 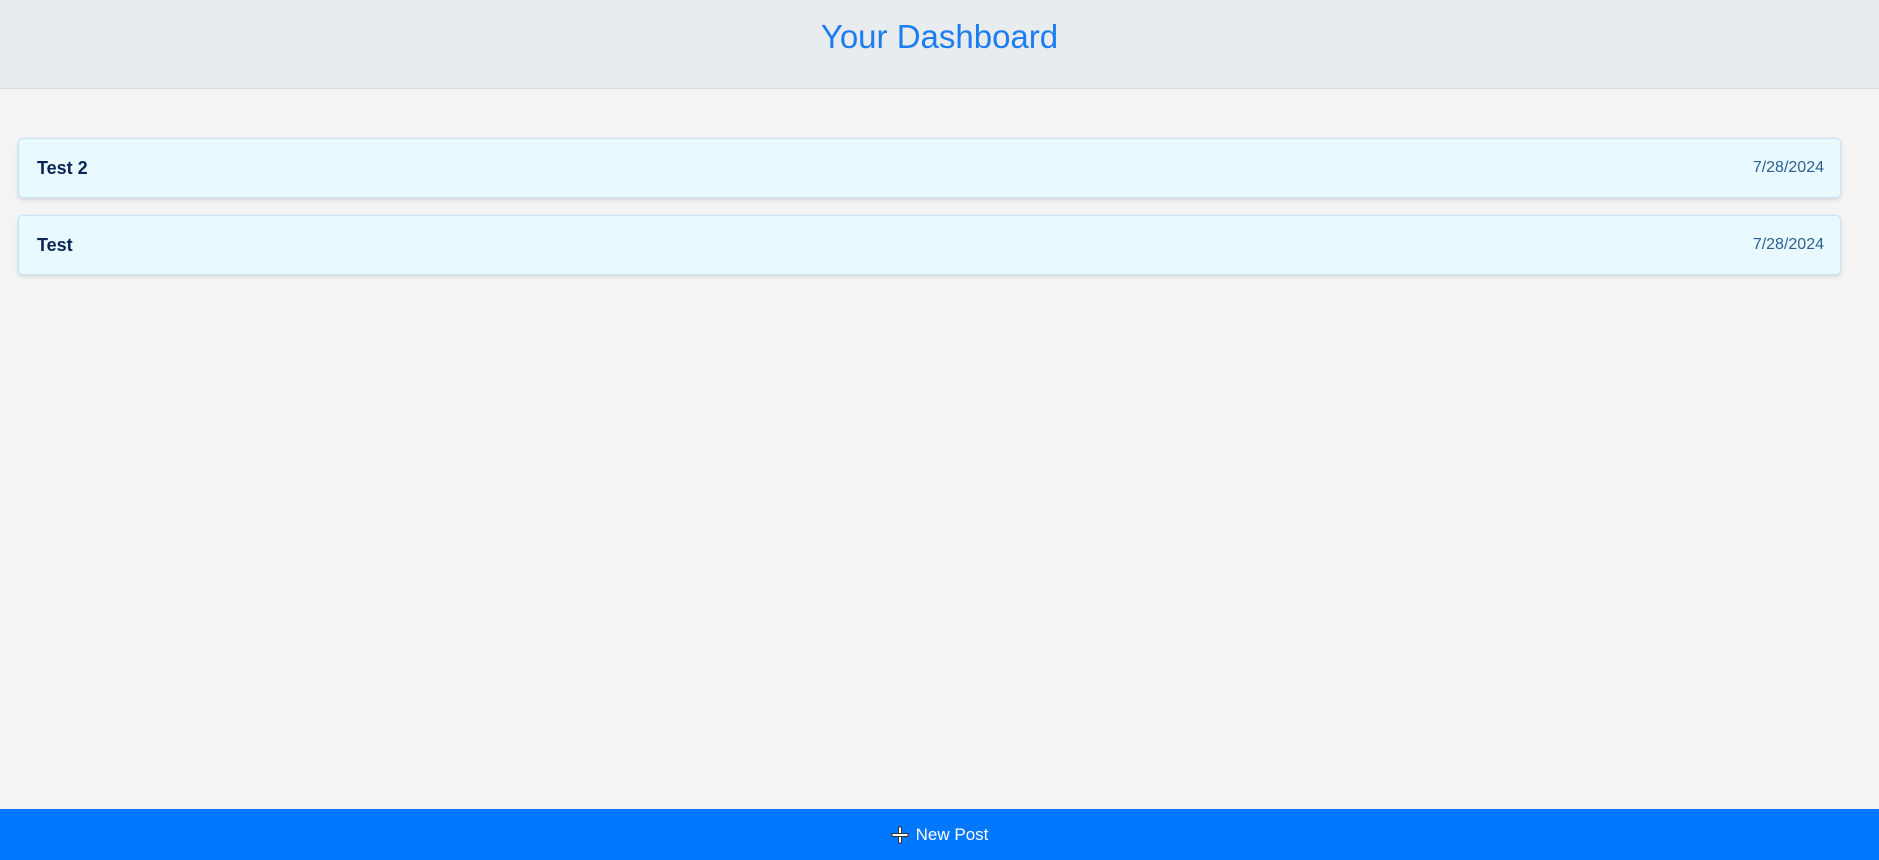 I want to click on new-post-label: New Post, so click(x=952, y=834).